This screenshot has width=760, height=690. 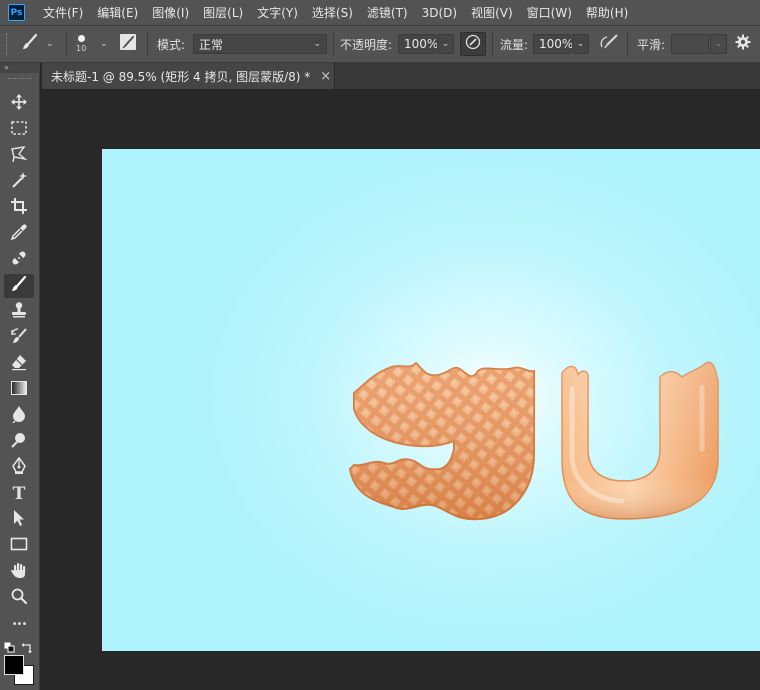 I want to click on gradient-icon, so click(x=19, y=390).